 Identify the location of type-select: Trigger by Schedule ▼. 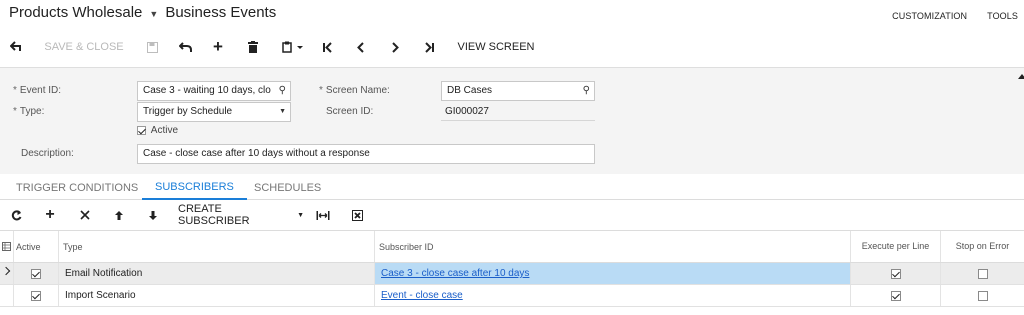
(214, 112).